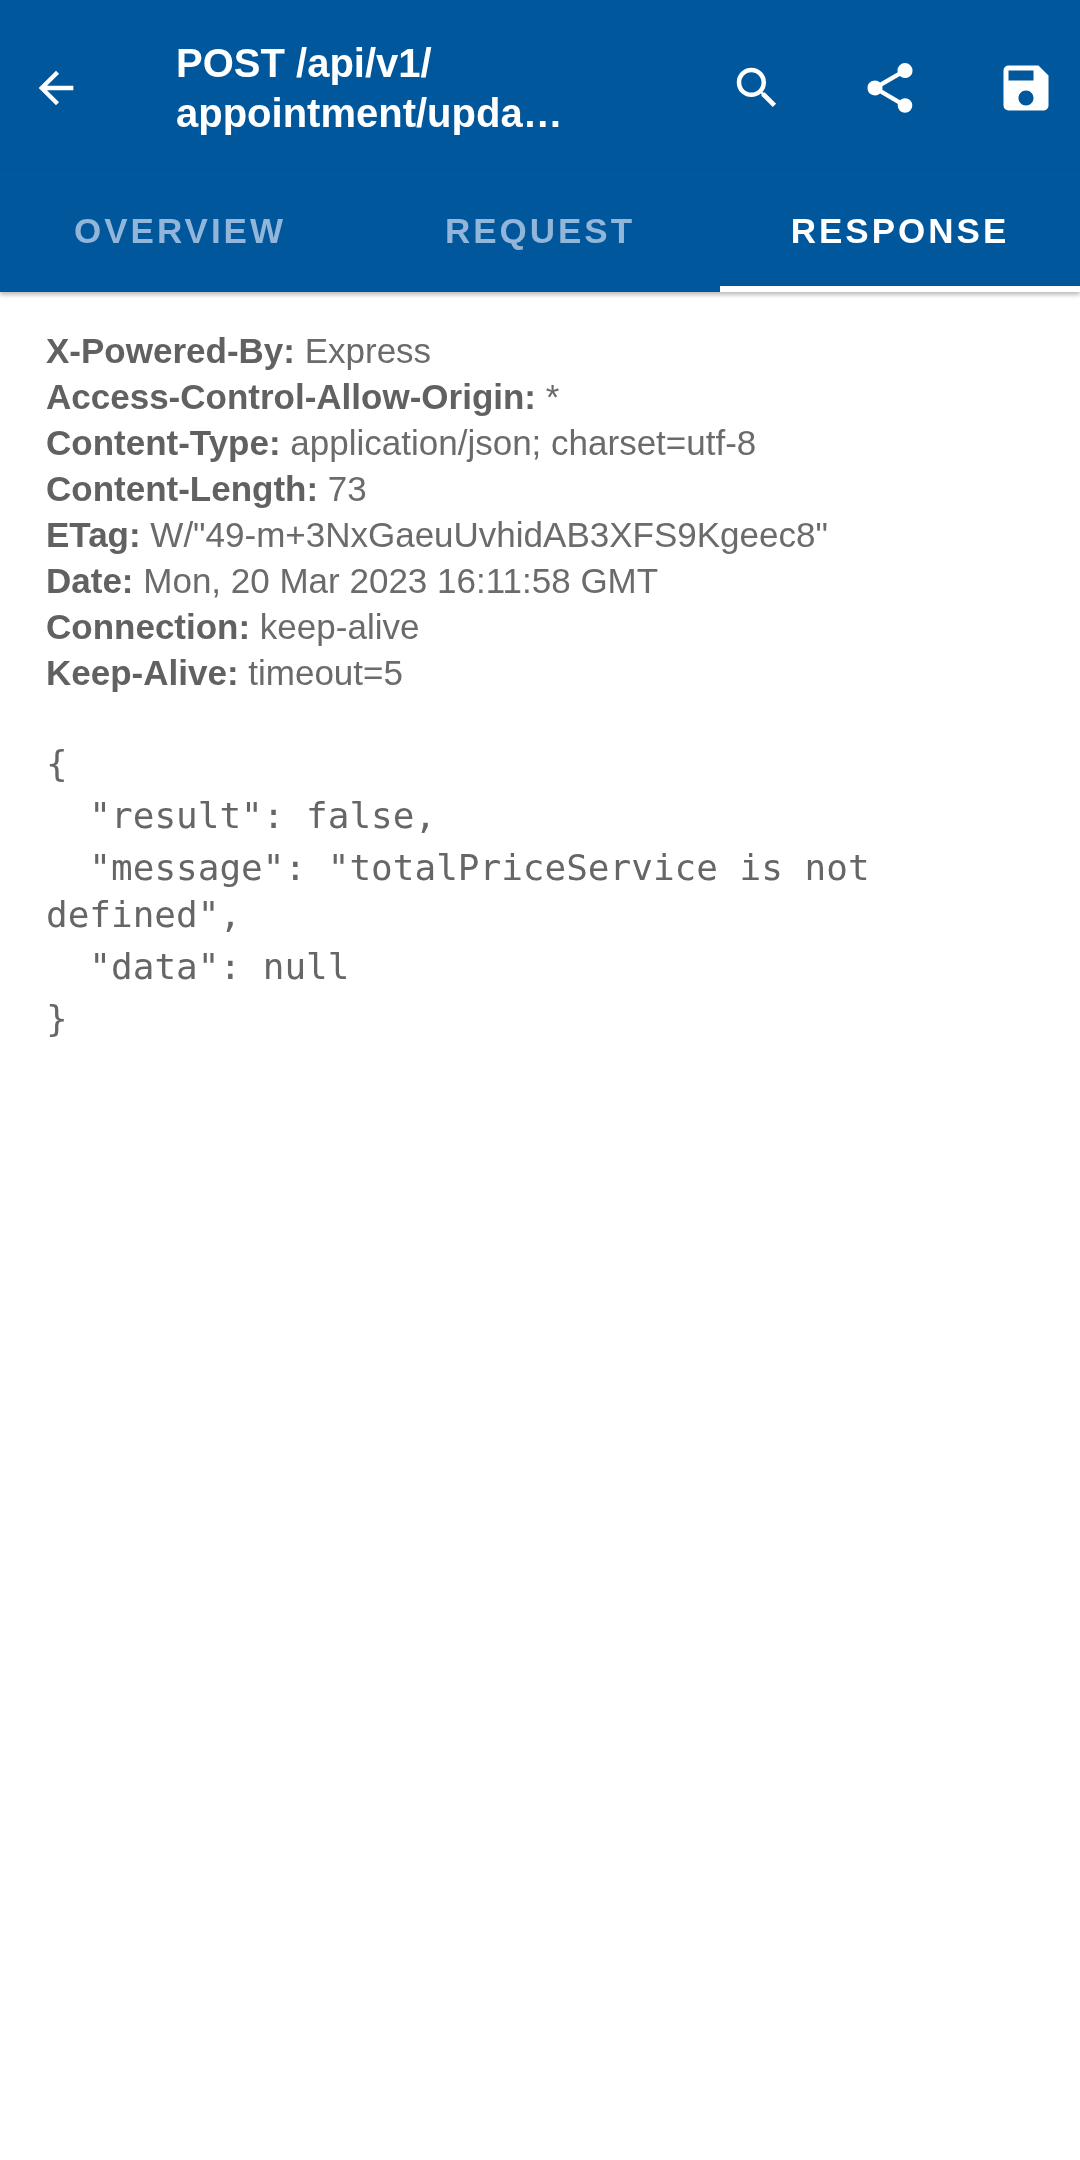 This screenshot has width=1080, height=2160. What do you see at coordinates (207, 489) in the screenshot?
I see `header-line: Content-Length: 73` at bounding box center [207, 489].